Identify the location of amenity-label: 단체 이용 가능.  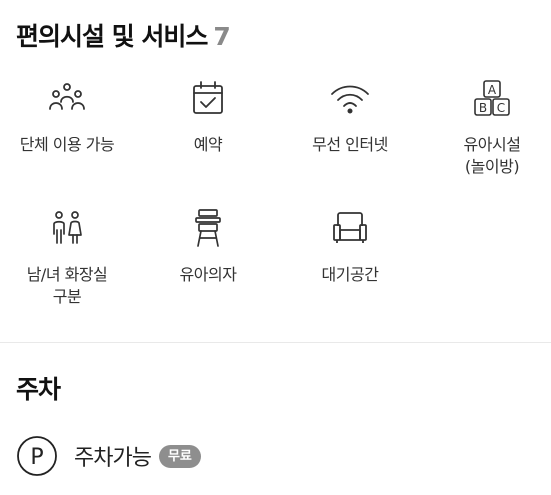
(67, 144).